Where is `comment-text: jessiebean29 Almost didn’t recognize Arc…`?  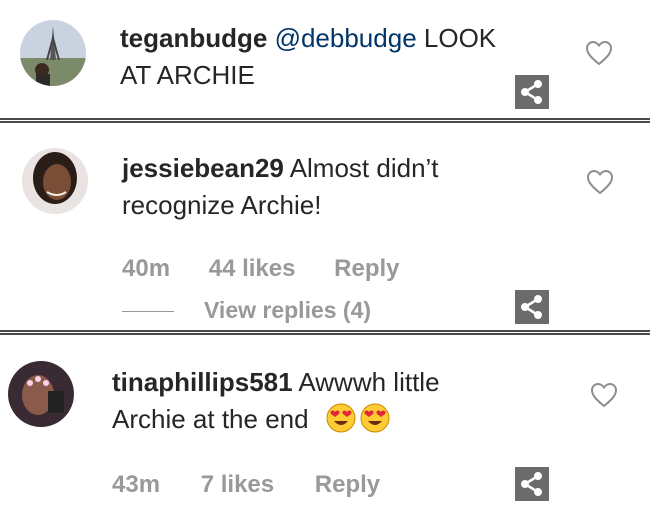
comment-text: jessiebean29 Almost didn’t recognize Arc… is located at coordinates (332, 187).